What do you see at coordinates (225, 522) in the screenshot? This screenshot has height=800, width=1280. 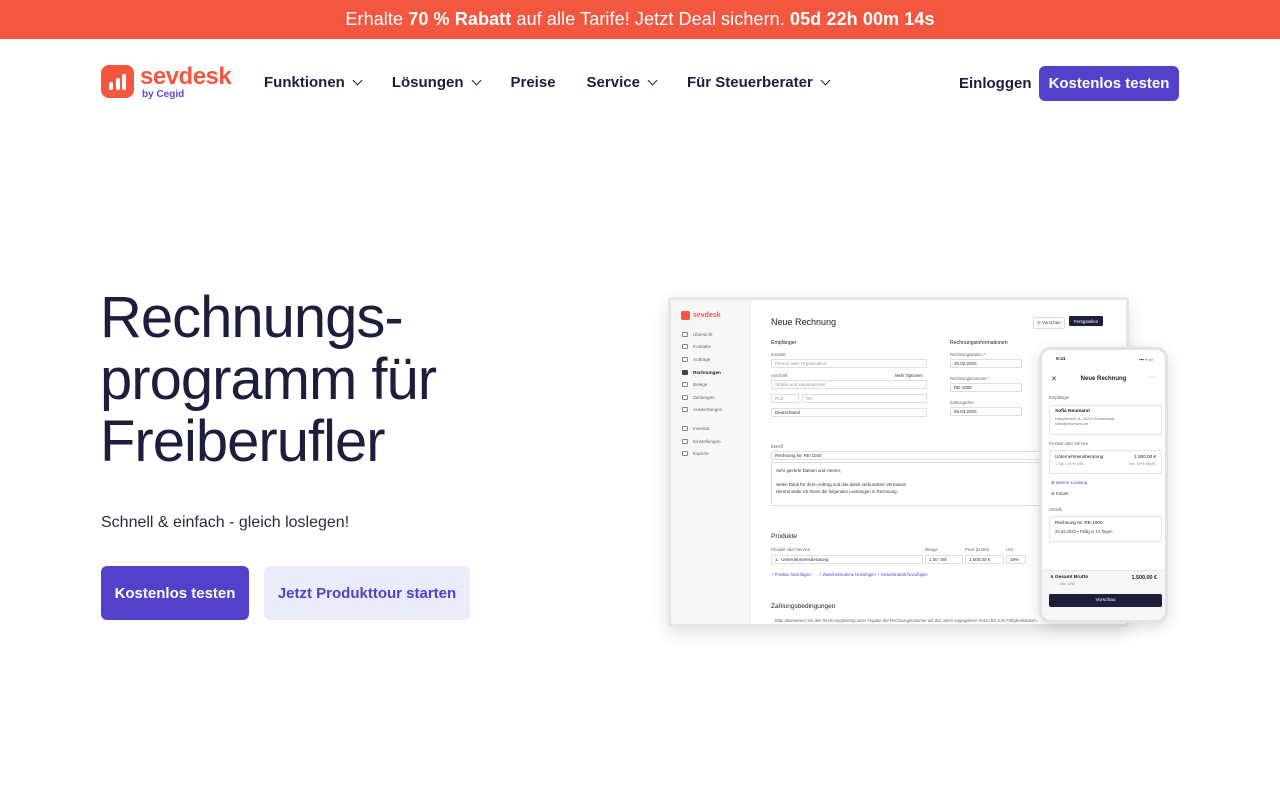 I see `hero-subtitle: Schnell & einfach - gleich loslegen!` at bounding box center [225, 522].